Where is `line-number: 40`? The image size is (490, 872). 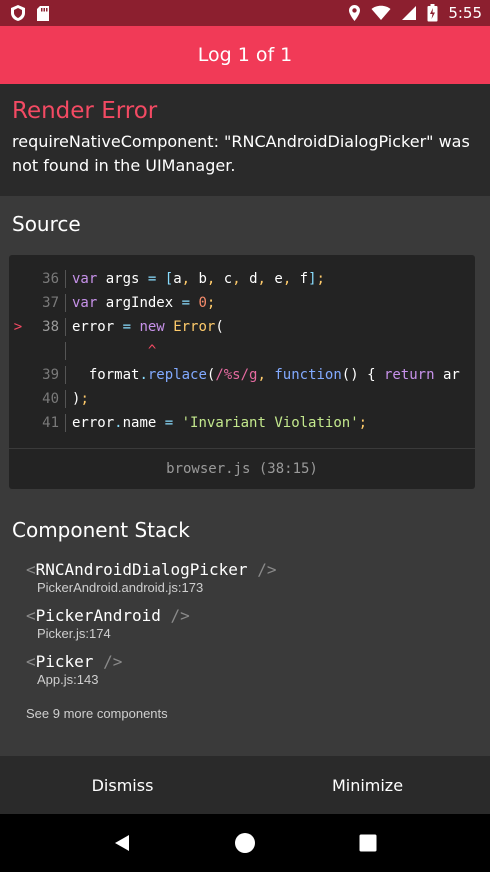 line-number: 40 is located at coordinates (50, 399).